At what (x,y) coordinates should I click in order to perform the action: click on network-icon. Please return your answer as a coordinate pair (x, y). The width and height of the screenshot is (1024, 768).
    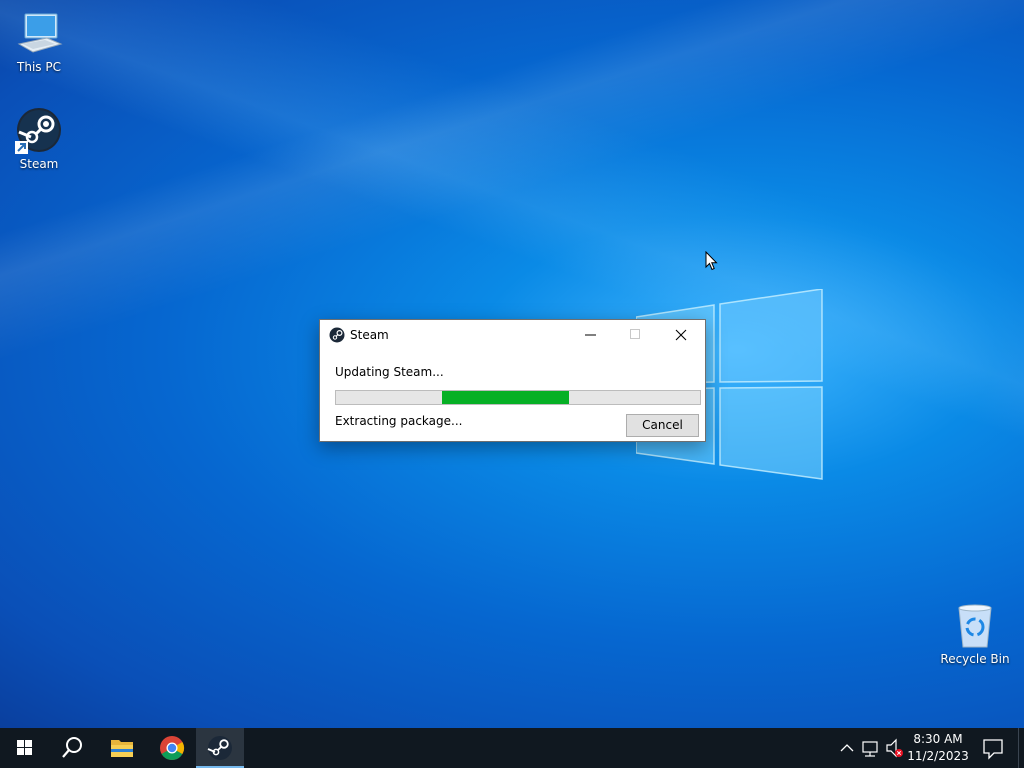
    Looking at the image, I should click on (871, 748).